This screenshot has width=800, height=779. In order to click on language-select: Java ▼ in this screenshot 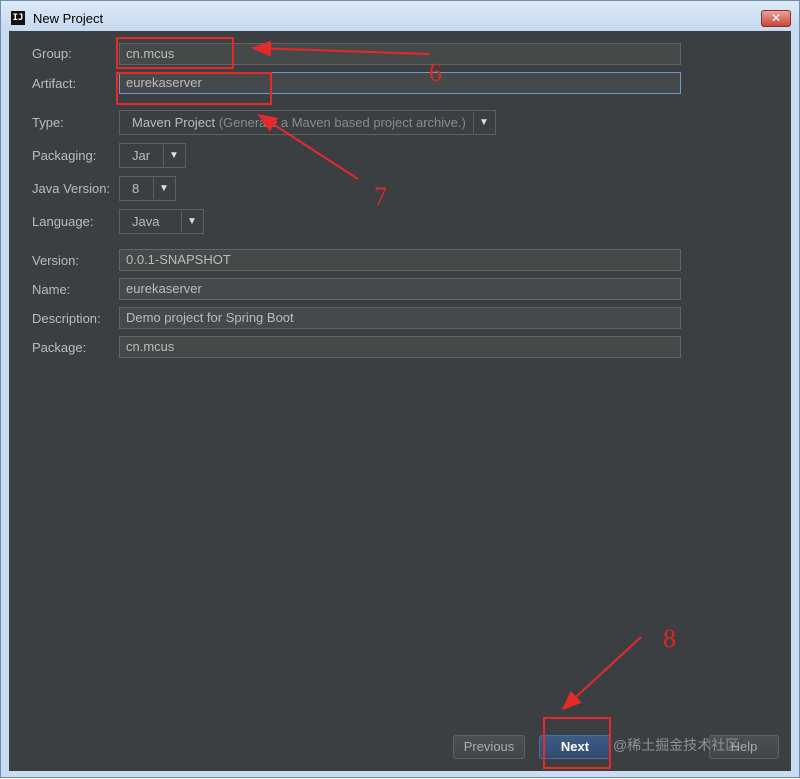, I will do `click(161, 221)`.